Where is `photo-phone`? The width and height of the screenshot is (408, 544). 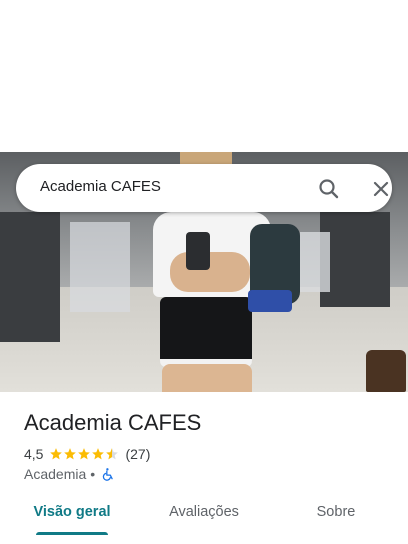 photo-phone is located at coordinates (198, 251).